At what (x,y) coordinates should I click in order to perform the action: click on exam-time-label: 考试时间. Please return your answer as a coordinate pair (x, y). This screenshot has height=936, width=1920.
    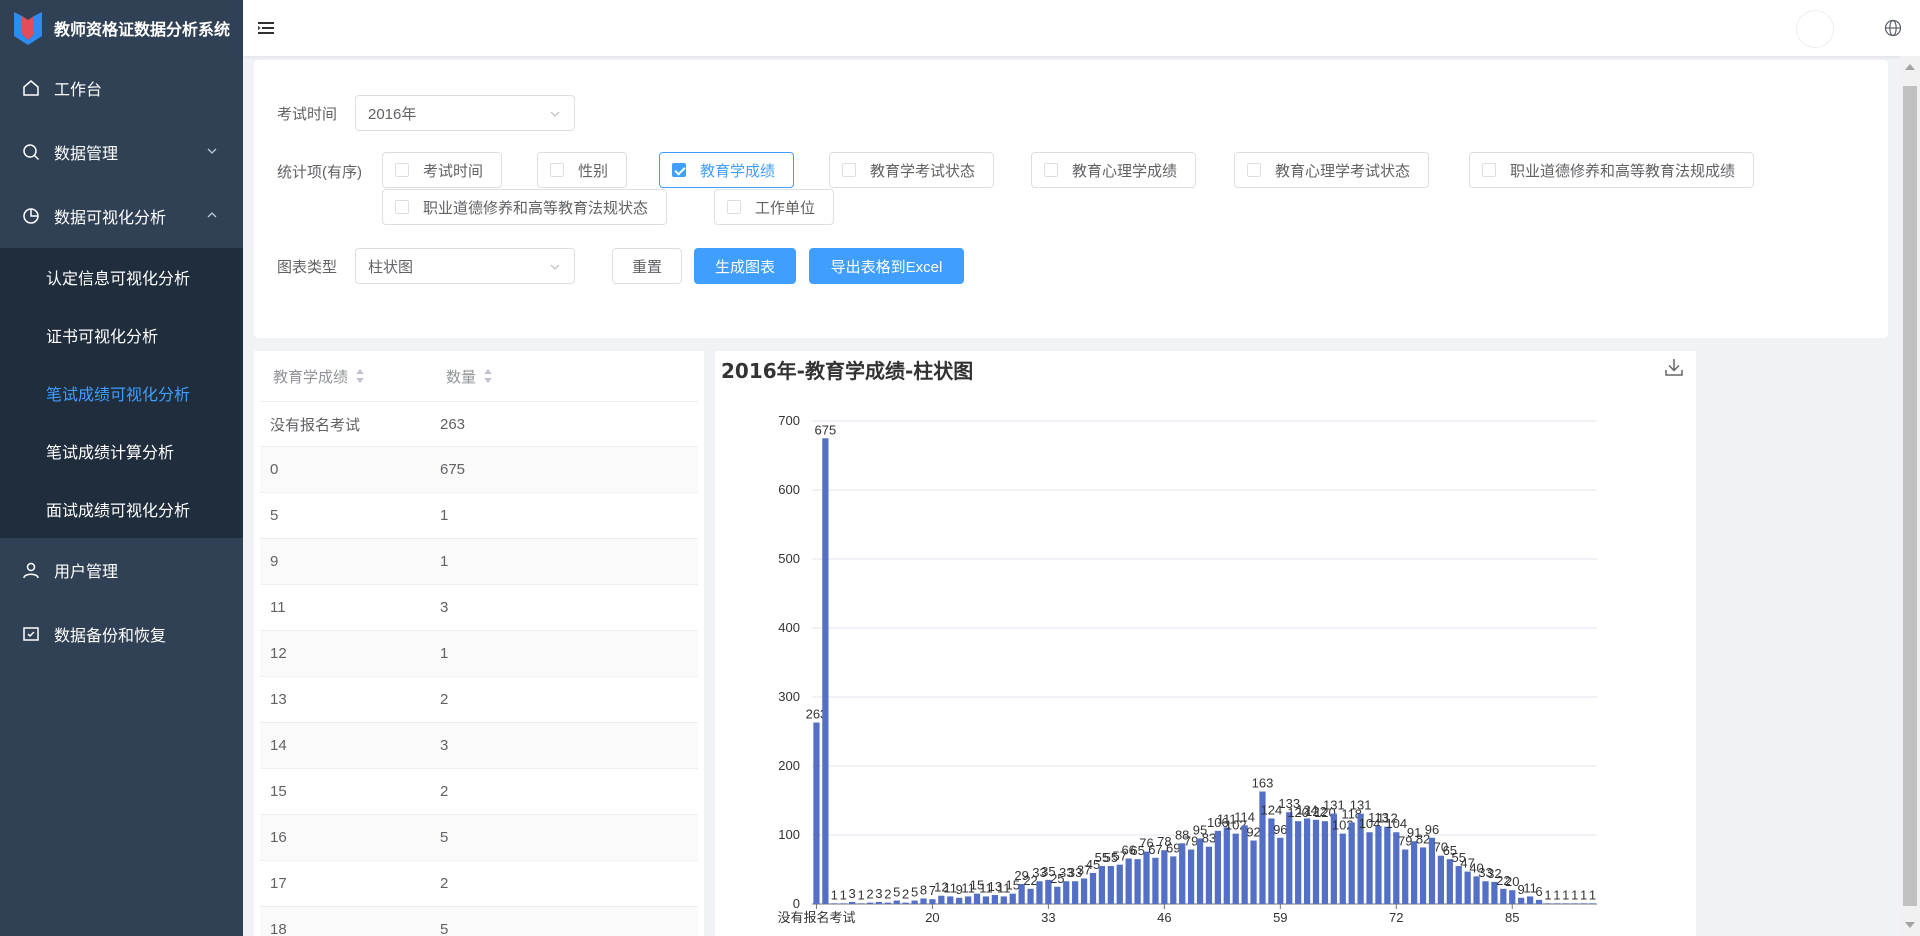
    Looking at the image, I should click on (307, 114).